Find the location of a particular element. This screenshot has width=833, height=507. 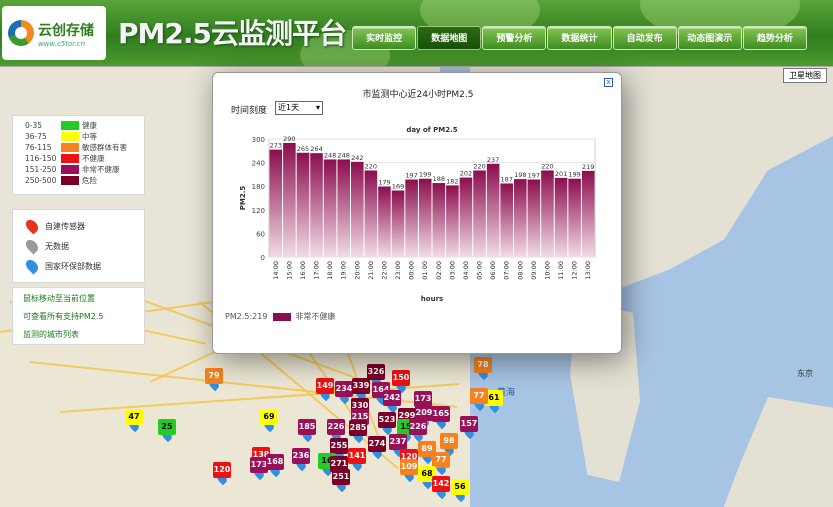

station-marker: 149 is located at coordinates (325, 386).